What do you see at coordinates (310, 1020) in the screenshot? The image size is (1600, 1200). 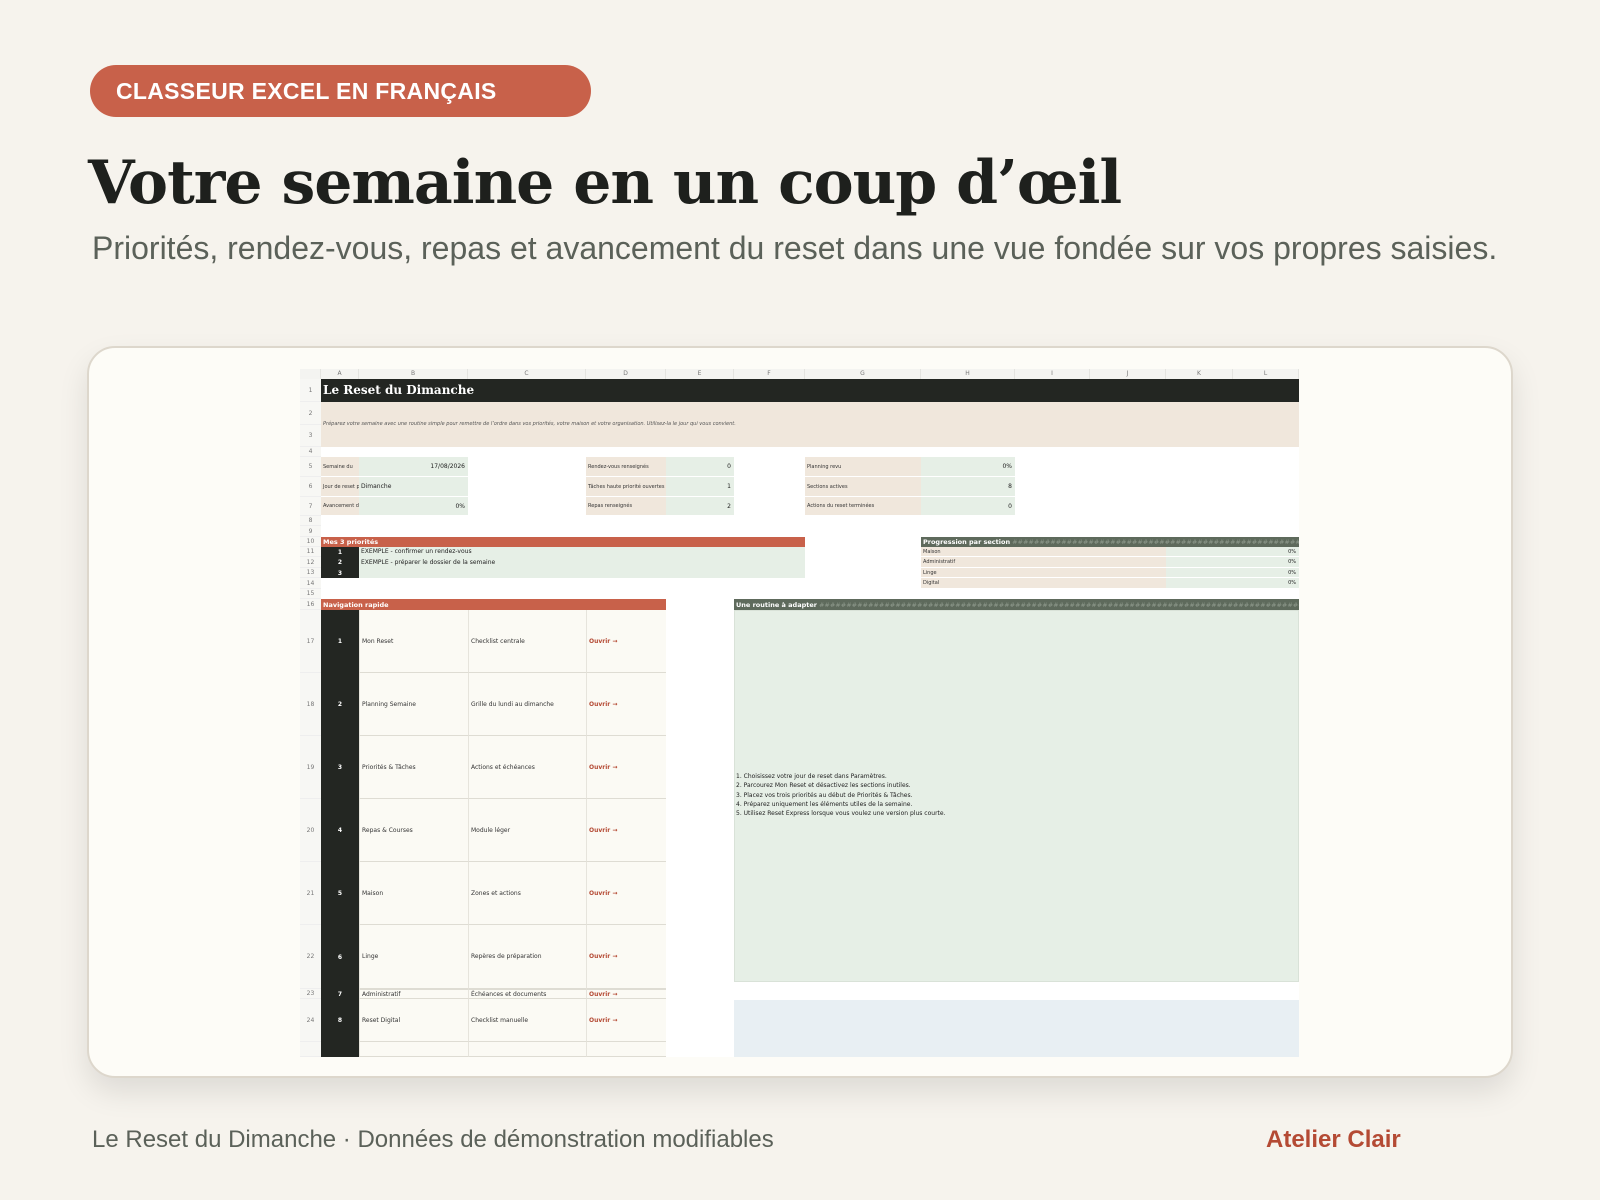 I see `row-header-24: 24` at bounding box center [310, 1020].